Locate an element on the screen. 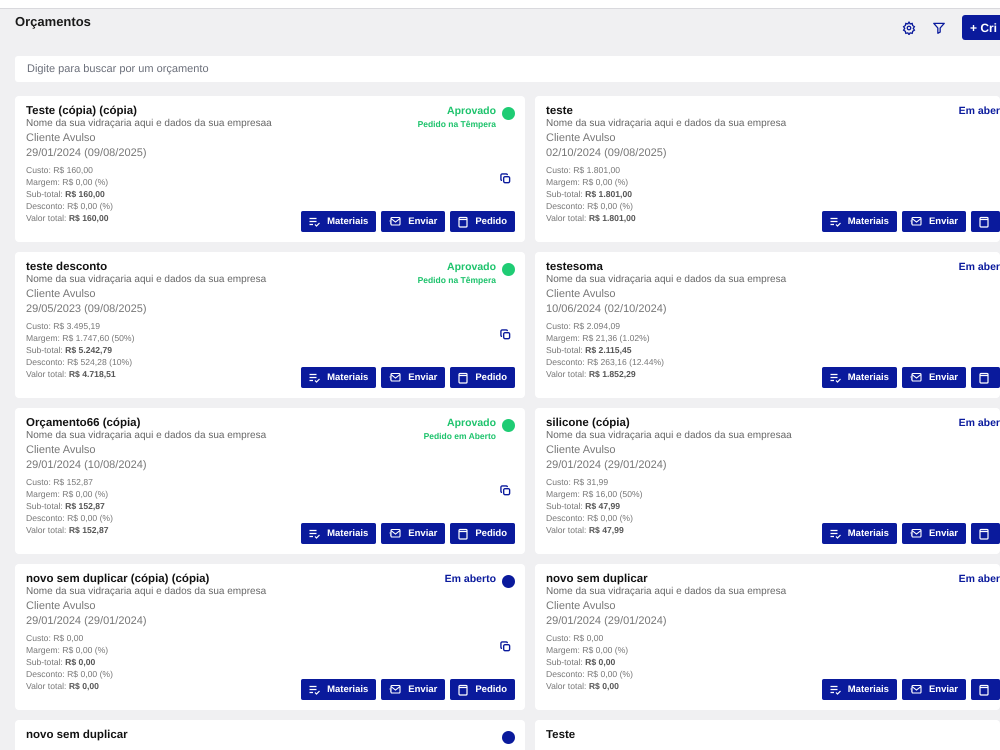  quote-title: testesoma is located at coordinates (575, 267).